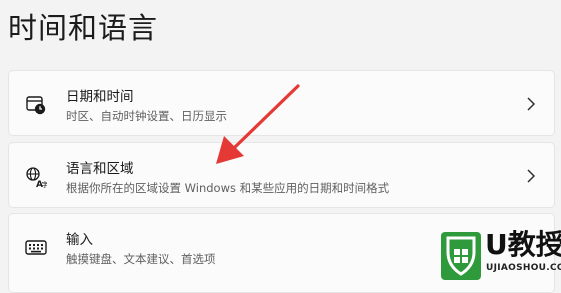 Image resolution: width=561 pixels, height=293 pixels. I want to click on page-title: 时间和语言, so click(83, 28).